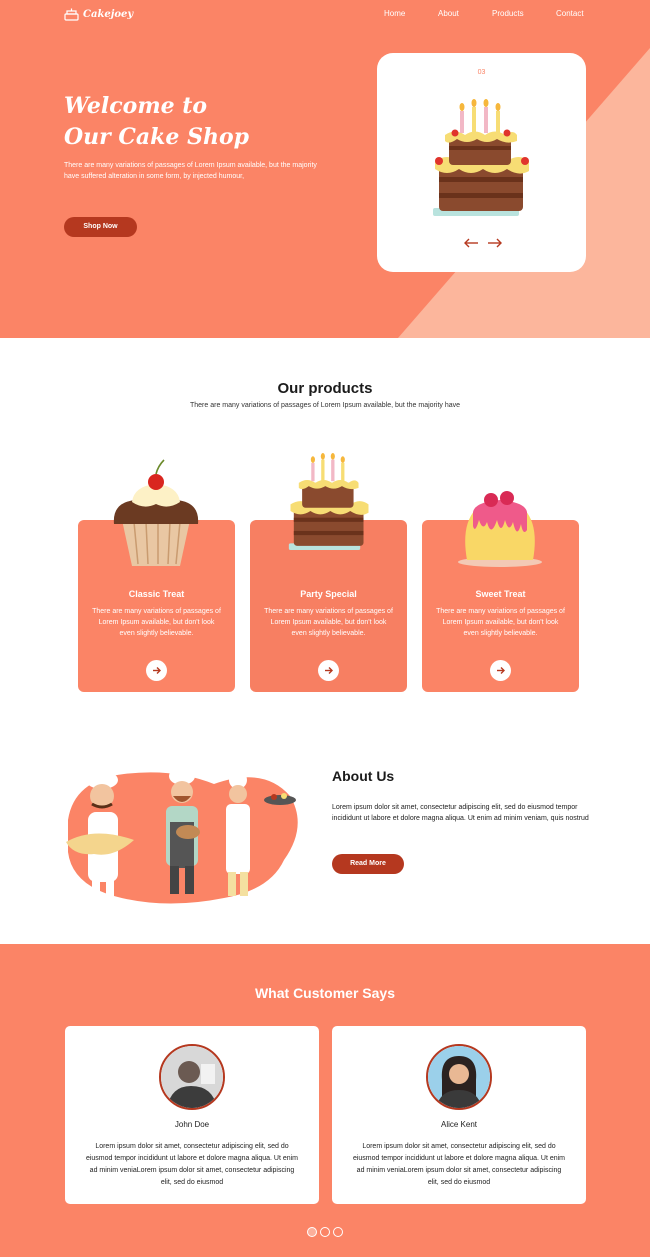 The height and width of the screenshot is (1257, 650). Describe the element at coordinates (500, 529) in the screenshot. I see `pudding-image` at that location.